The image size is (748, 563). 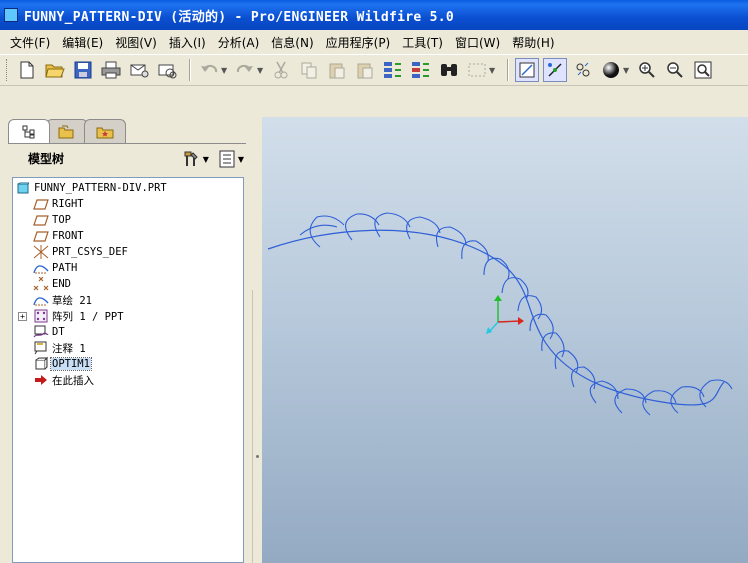 I want to click on redo-icon, so click(x=244, y=68).